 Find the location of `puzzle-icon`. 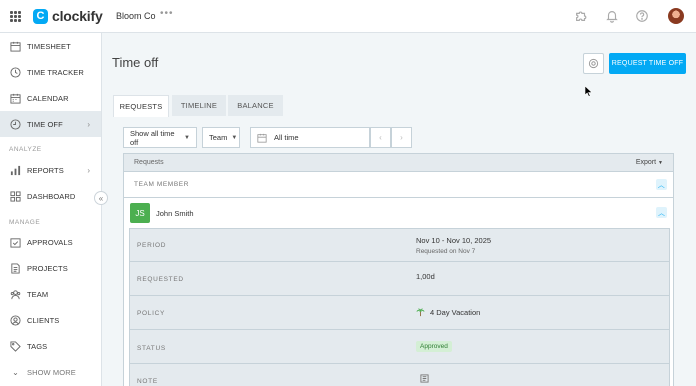

puzzle-icon is located at coordinates (581, 16).